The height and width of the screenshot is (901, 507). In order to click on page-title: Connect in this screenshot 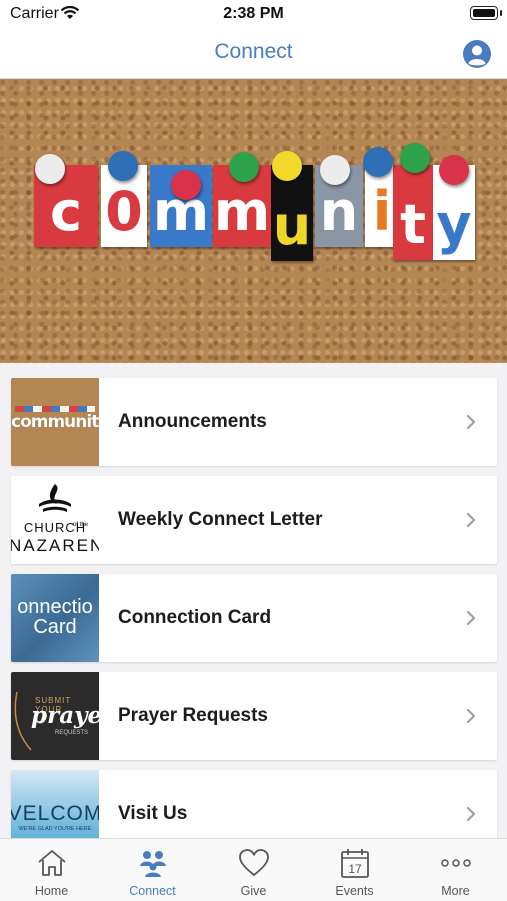, I will do `click(253, 51)`.